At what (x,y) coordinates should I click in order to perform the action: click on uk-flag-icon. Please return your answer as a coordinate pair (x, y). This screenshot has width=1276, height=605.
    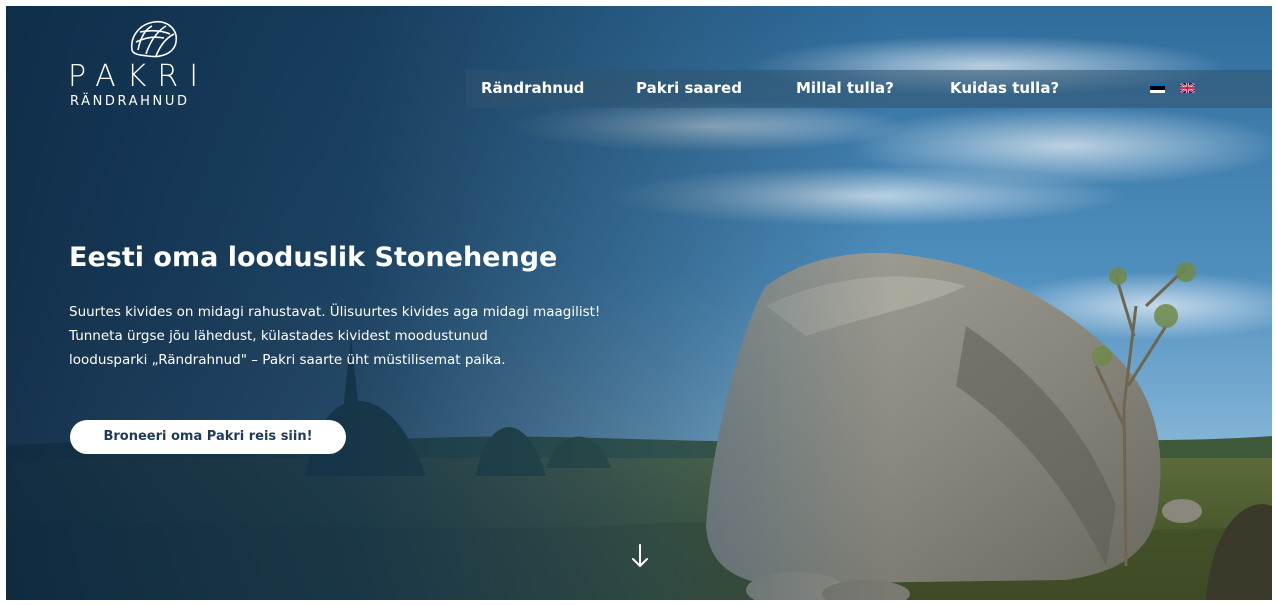
    Looking at the image, I should click on (1187, 88).